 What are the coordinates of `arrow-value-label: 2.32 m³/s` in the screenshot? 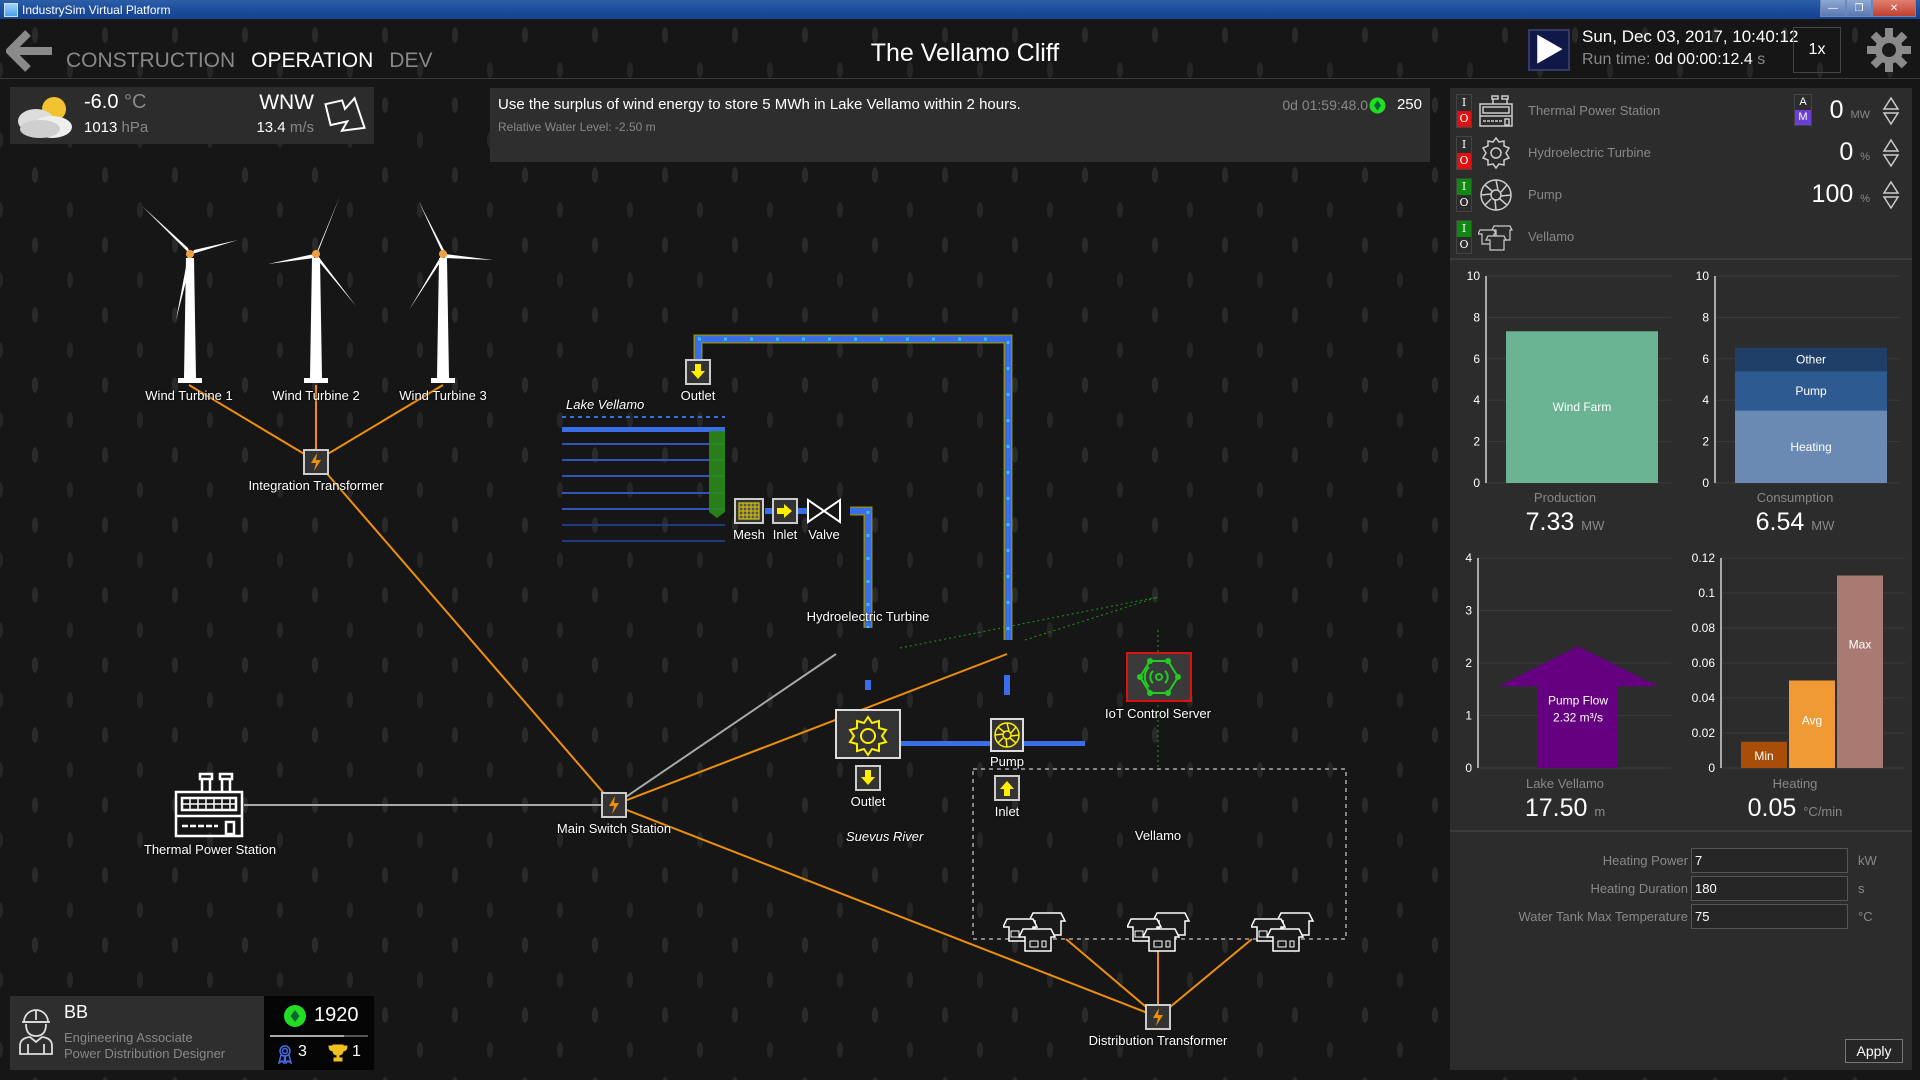 It's located at (1578, 717).